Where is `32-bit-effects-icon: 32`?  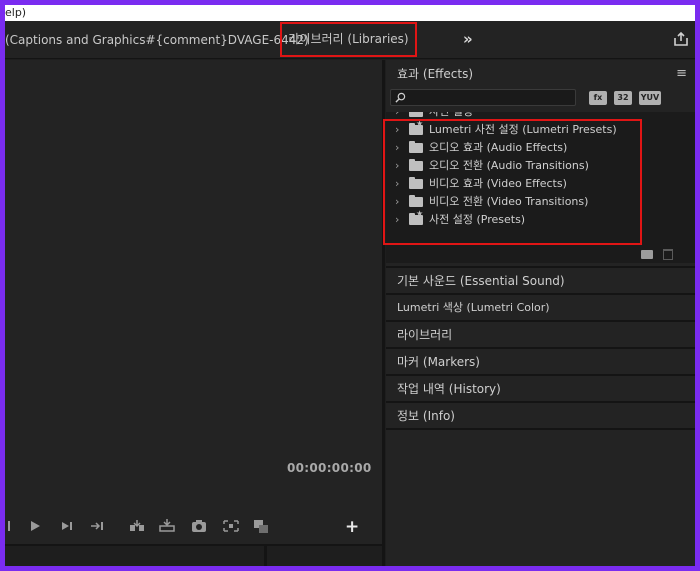 32-bit-effects-icon: 32 is located at coordinates (623, 98).